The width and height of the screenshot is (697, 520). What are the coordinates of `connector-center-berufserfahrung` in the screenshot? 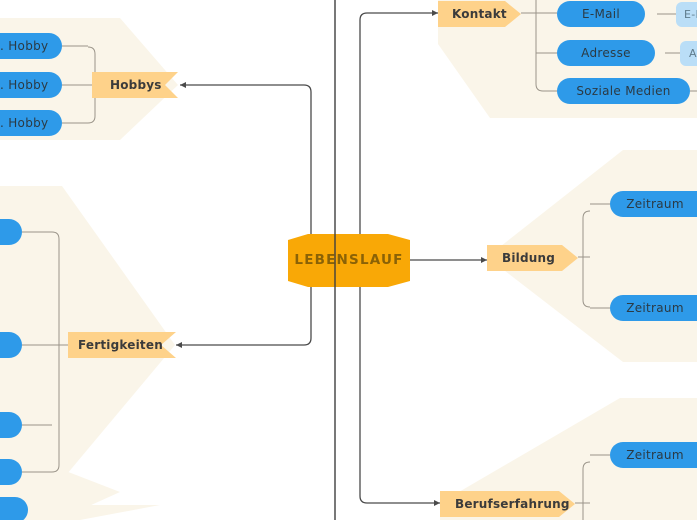 It's located at (399, 383).